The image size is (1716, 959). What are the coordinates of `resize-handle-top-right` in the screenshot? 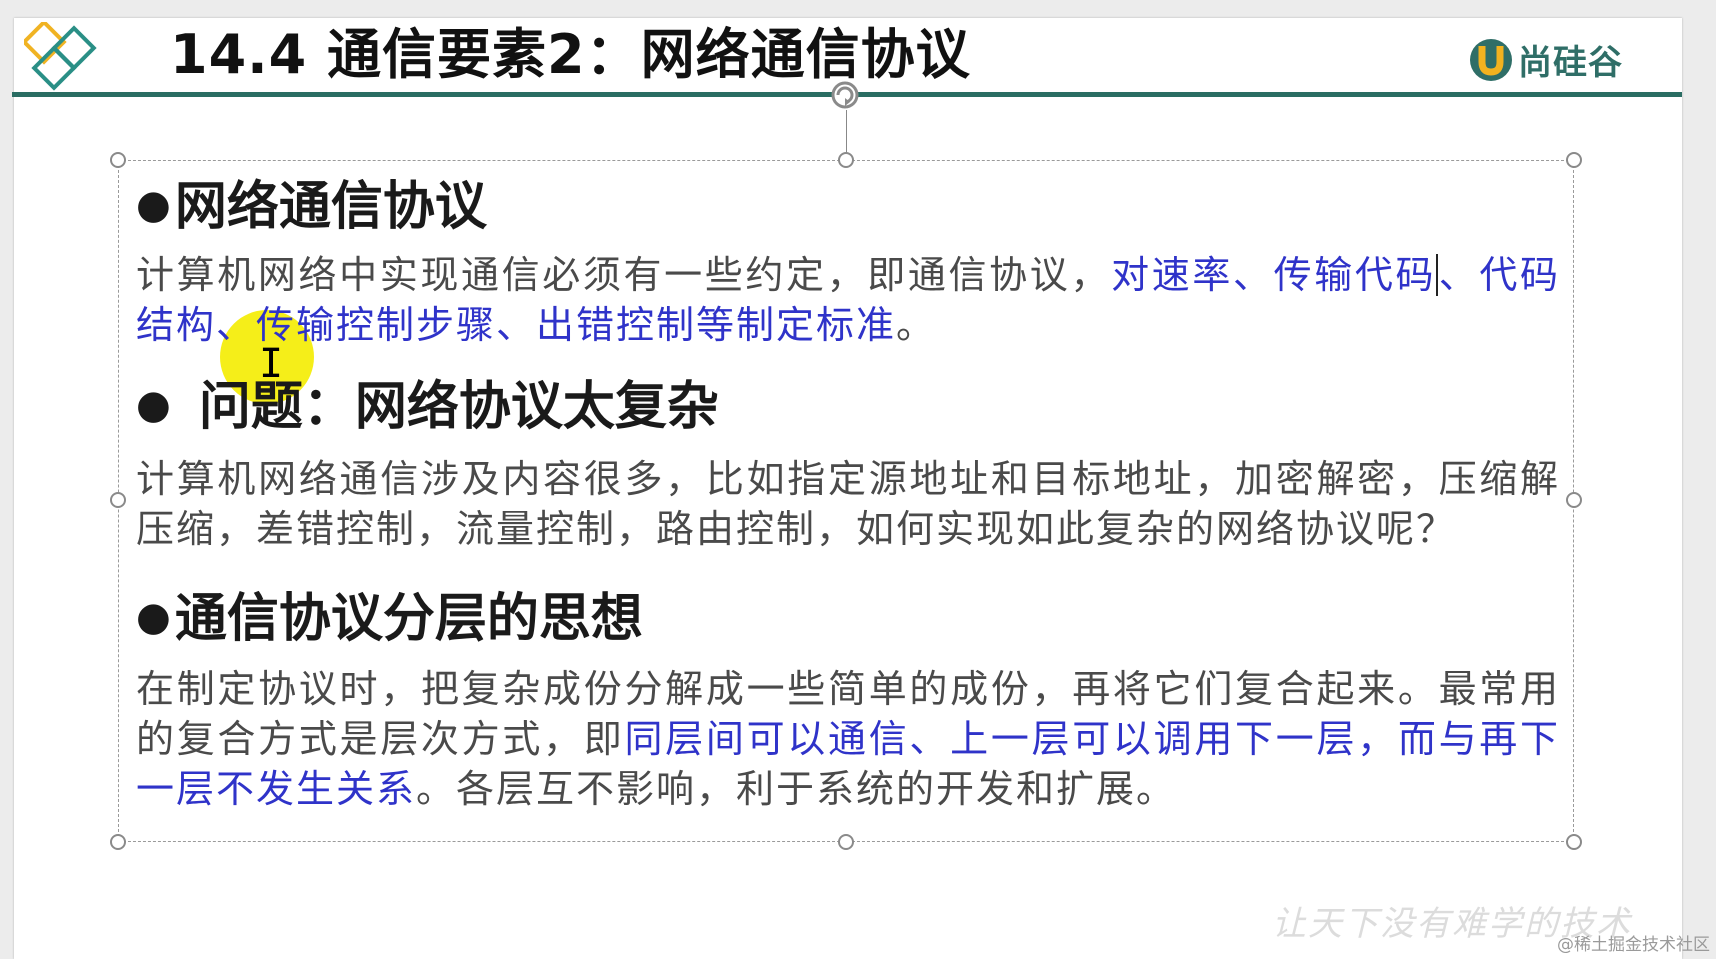 It's located at (1574, 160).